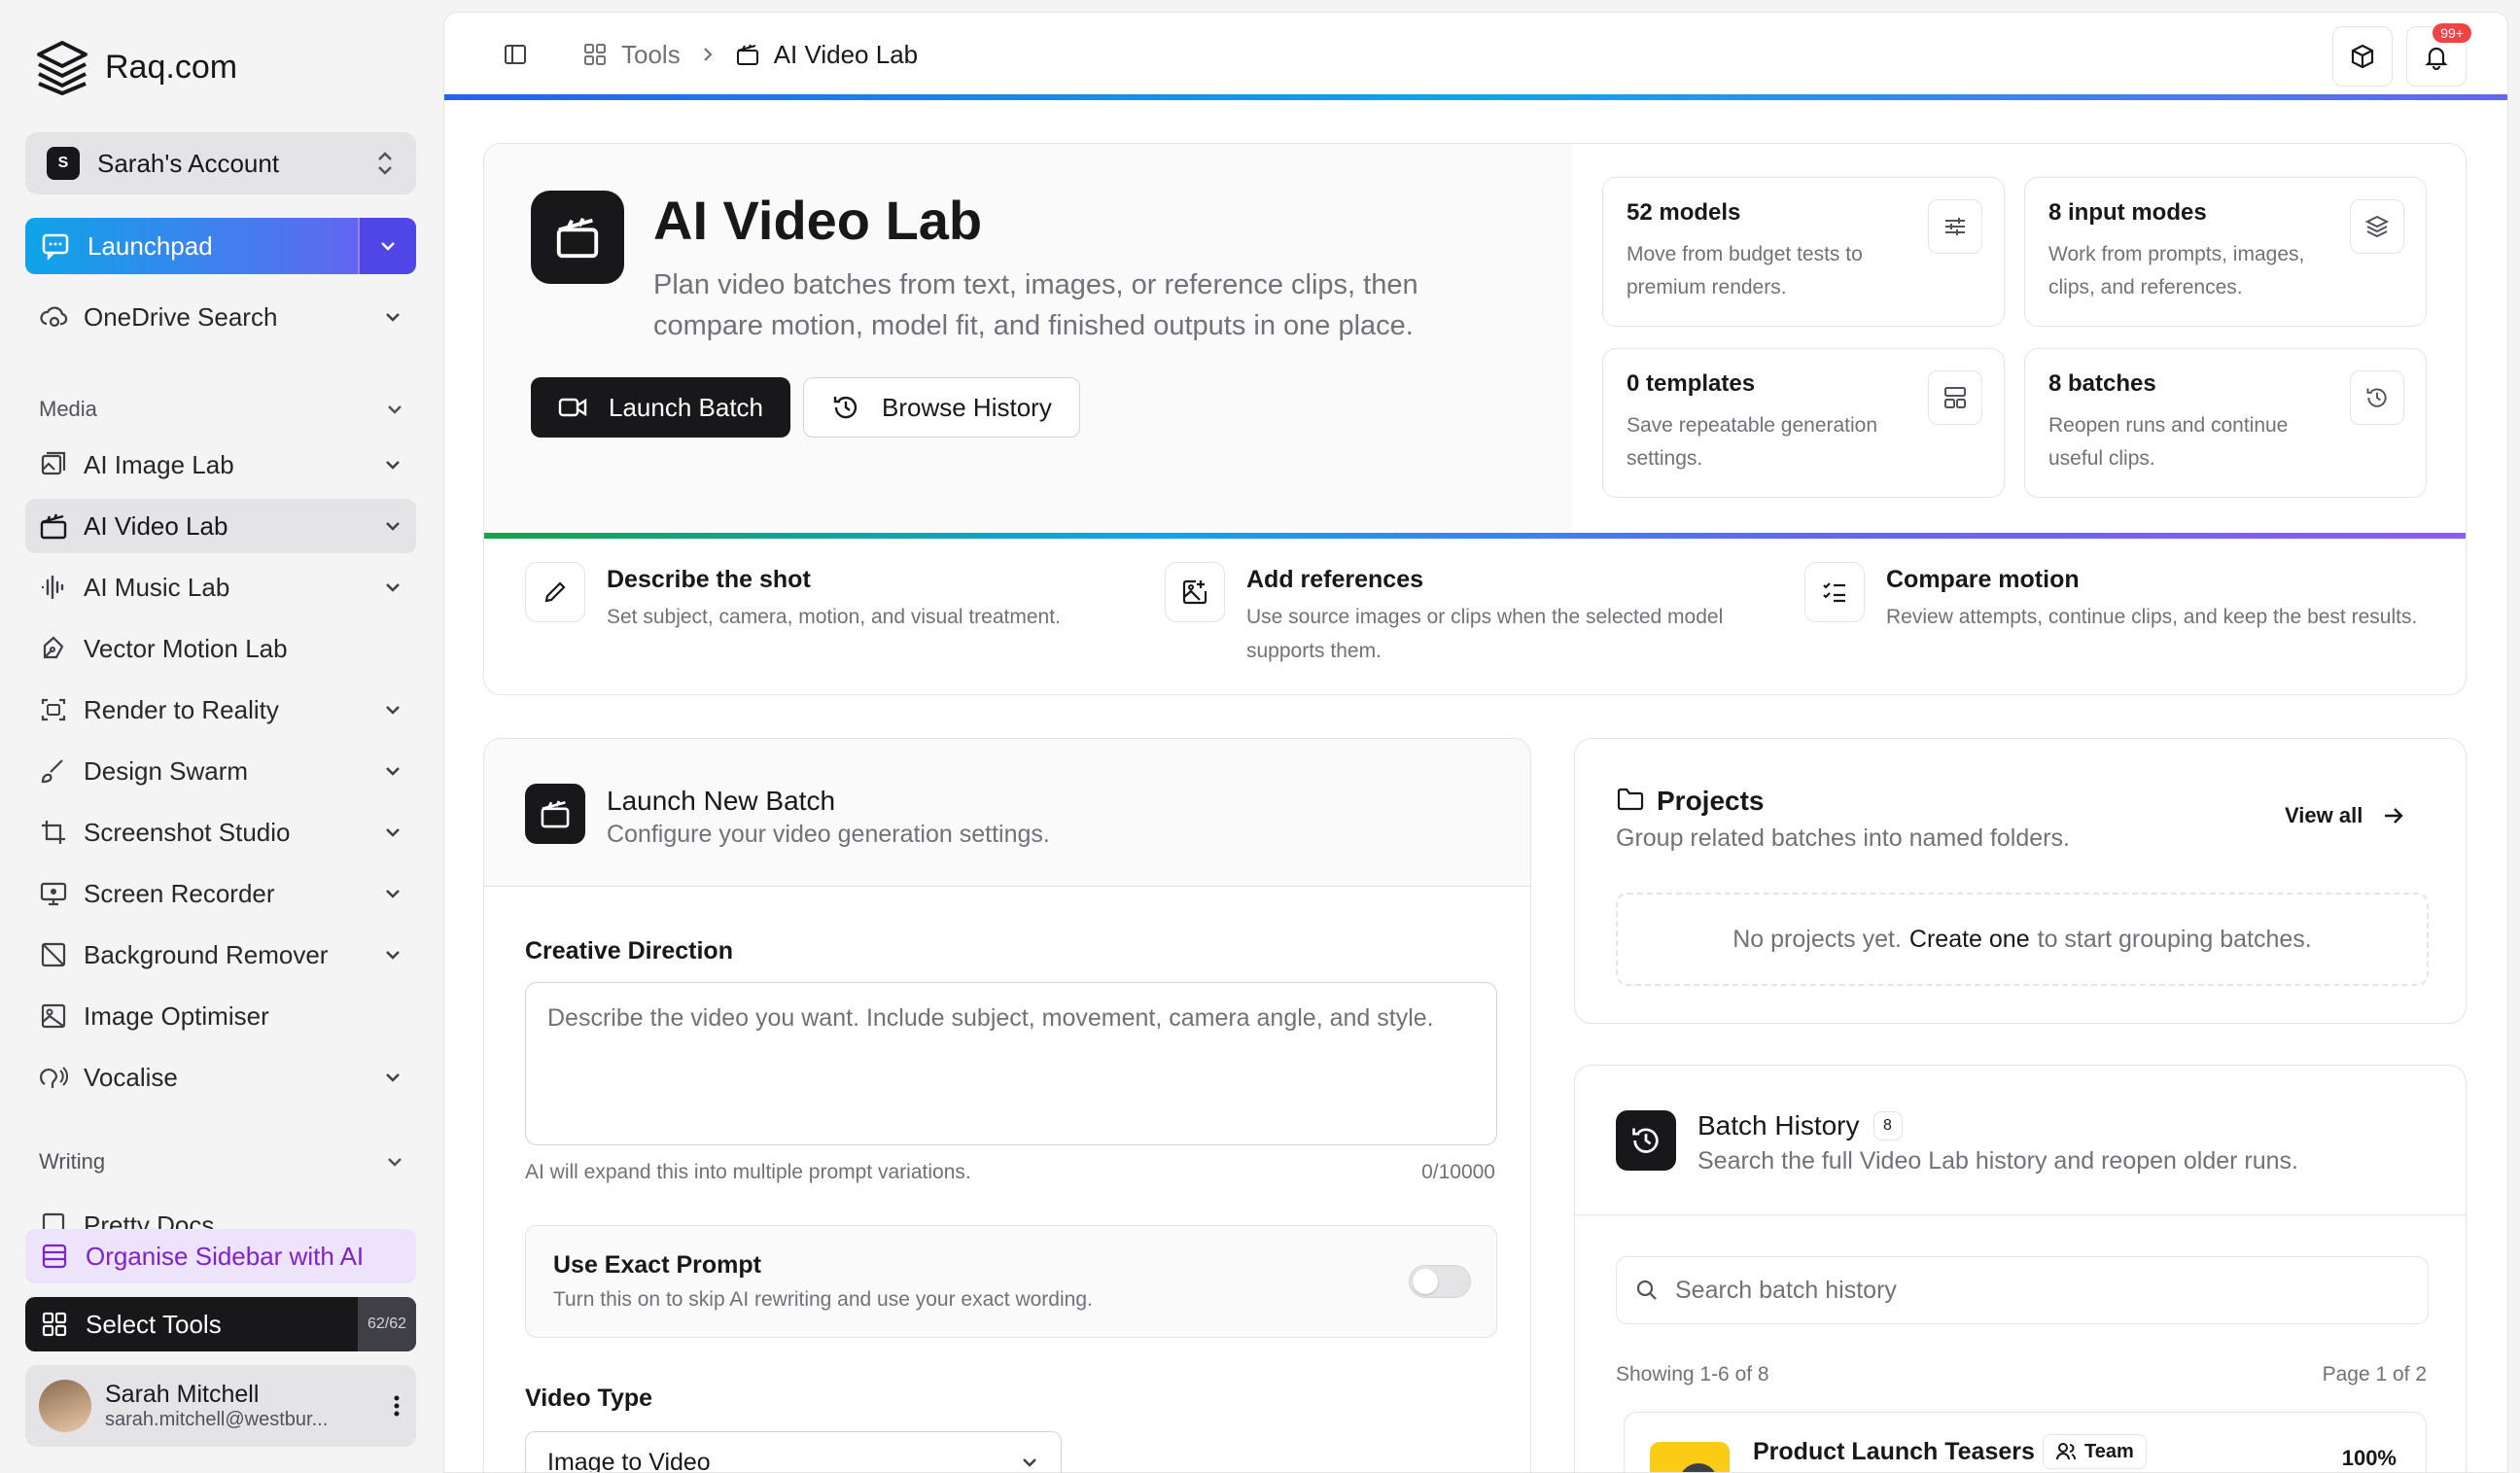  Describe the element at coordinates (72, 1161) in the screenshot. I see `section-heading: Writing` at that location.